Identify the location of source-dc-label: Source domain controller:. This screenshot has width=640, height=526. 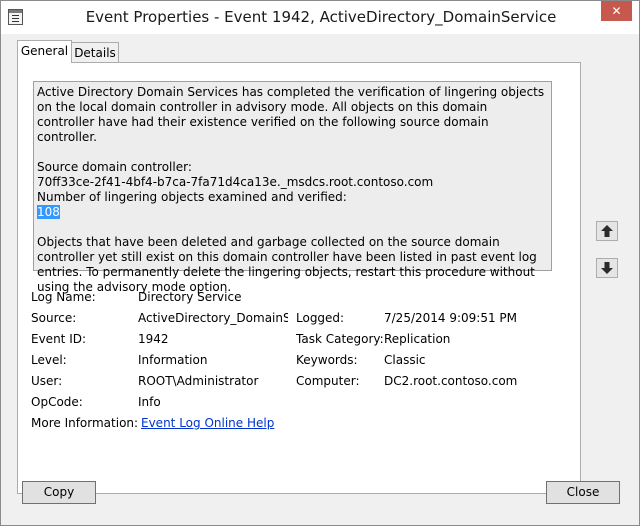
(114, 167).